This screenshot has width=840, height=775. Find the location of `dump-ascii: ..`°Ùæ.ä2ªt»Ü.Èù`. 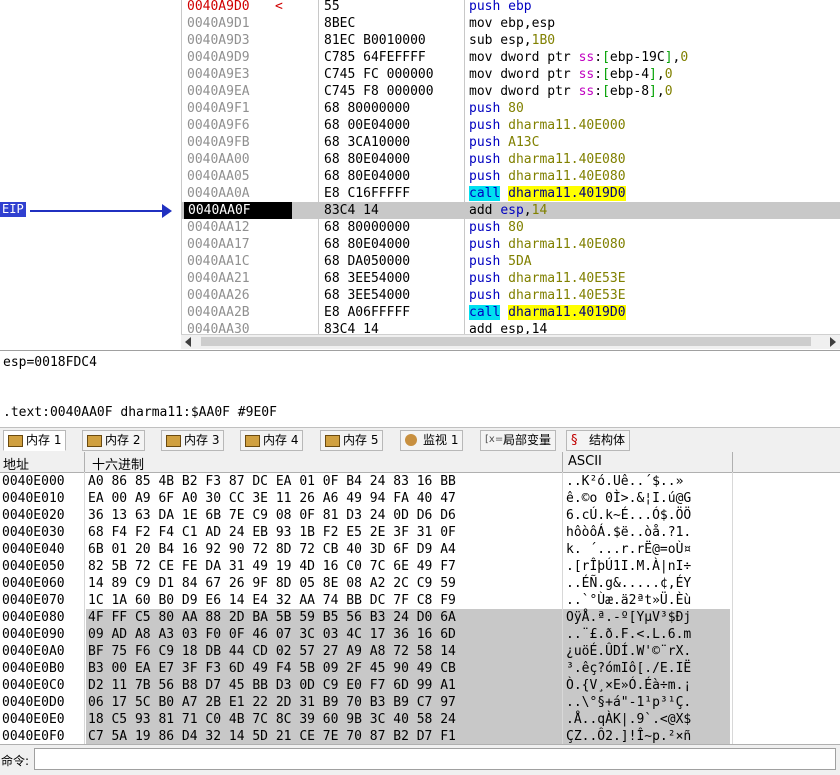

dump-ascii: ..`°Ùæ.ä2ªt»Ü.Èù is located at coordinates (628, 600).